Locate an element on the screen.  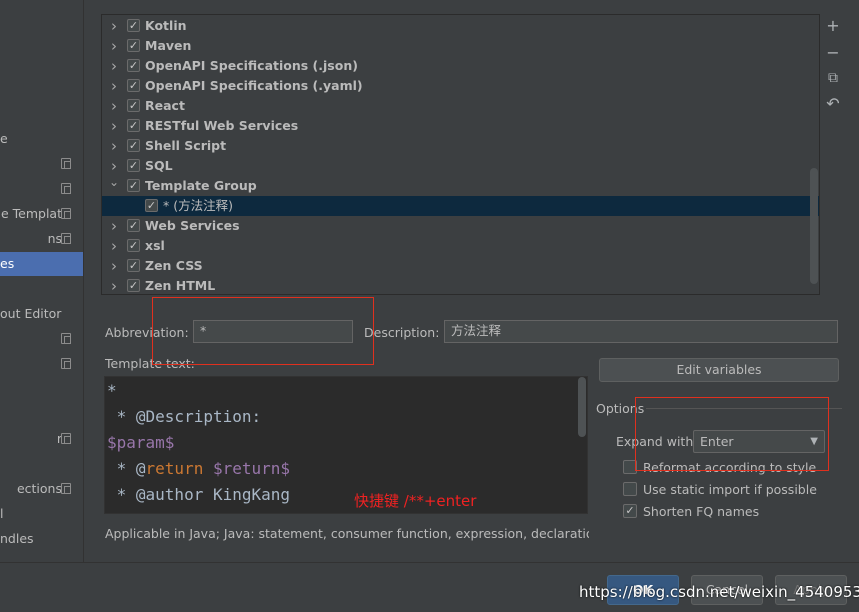
code-line: * @Description: is located at coordinates (184, 416).